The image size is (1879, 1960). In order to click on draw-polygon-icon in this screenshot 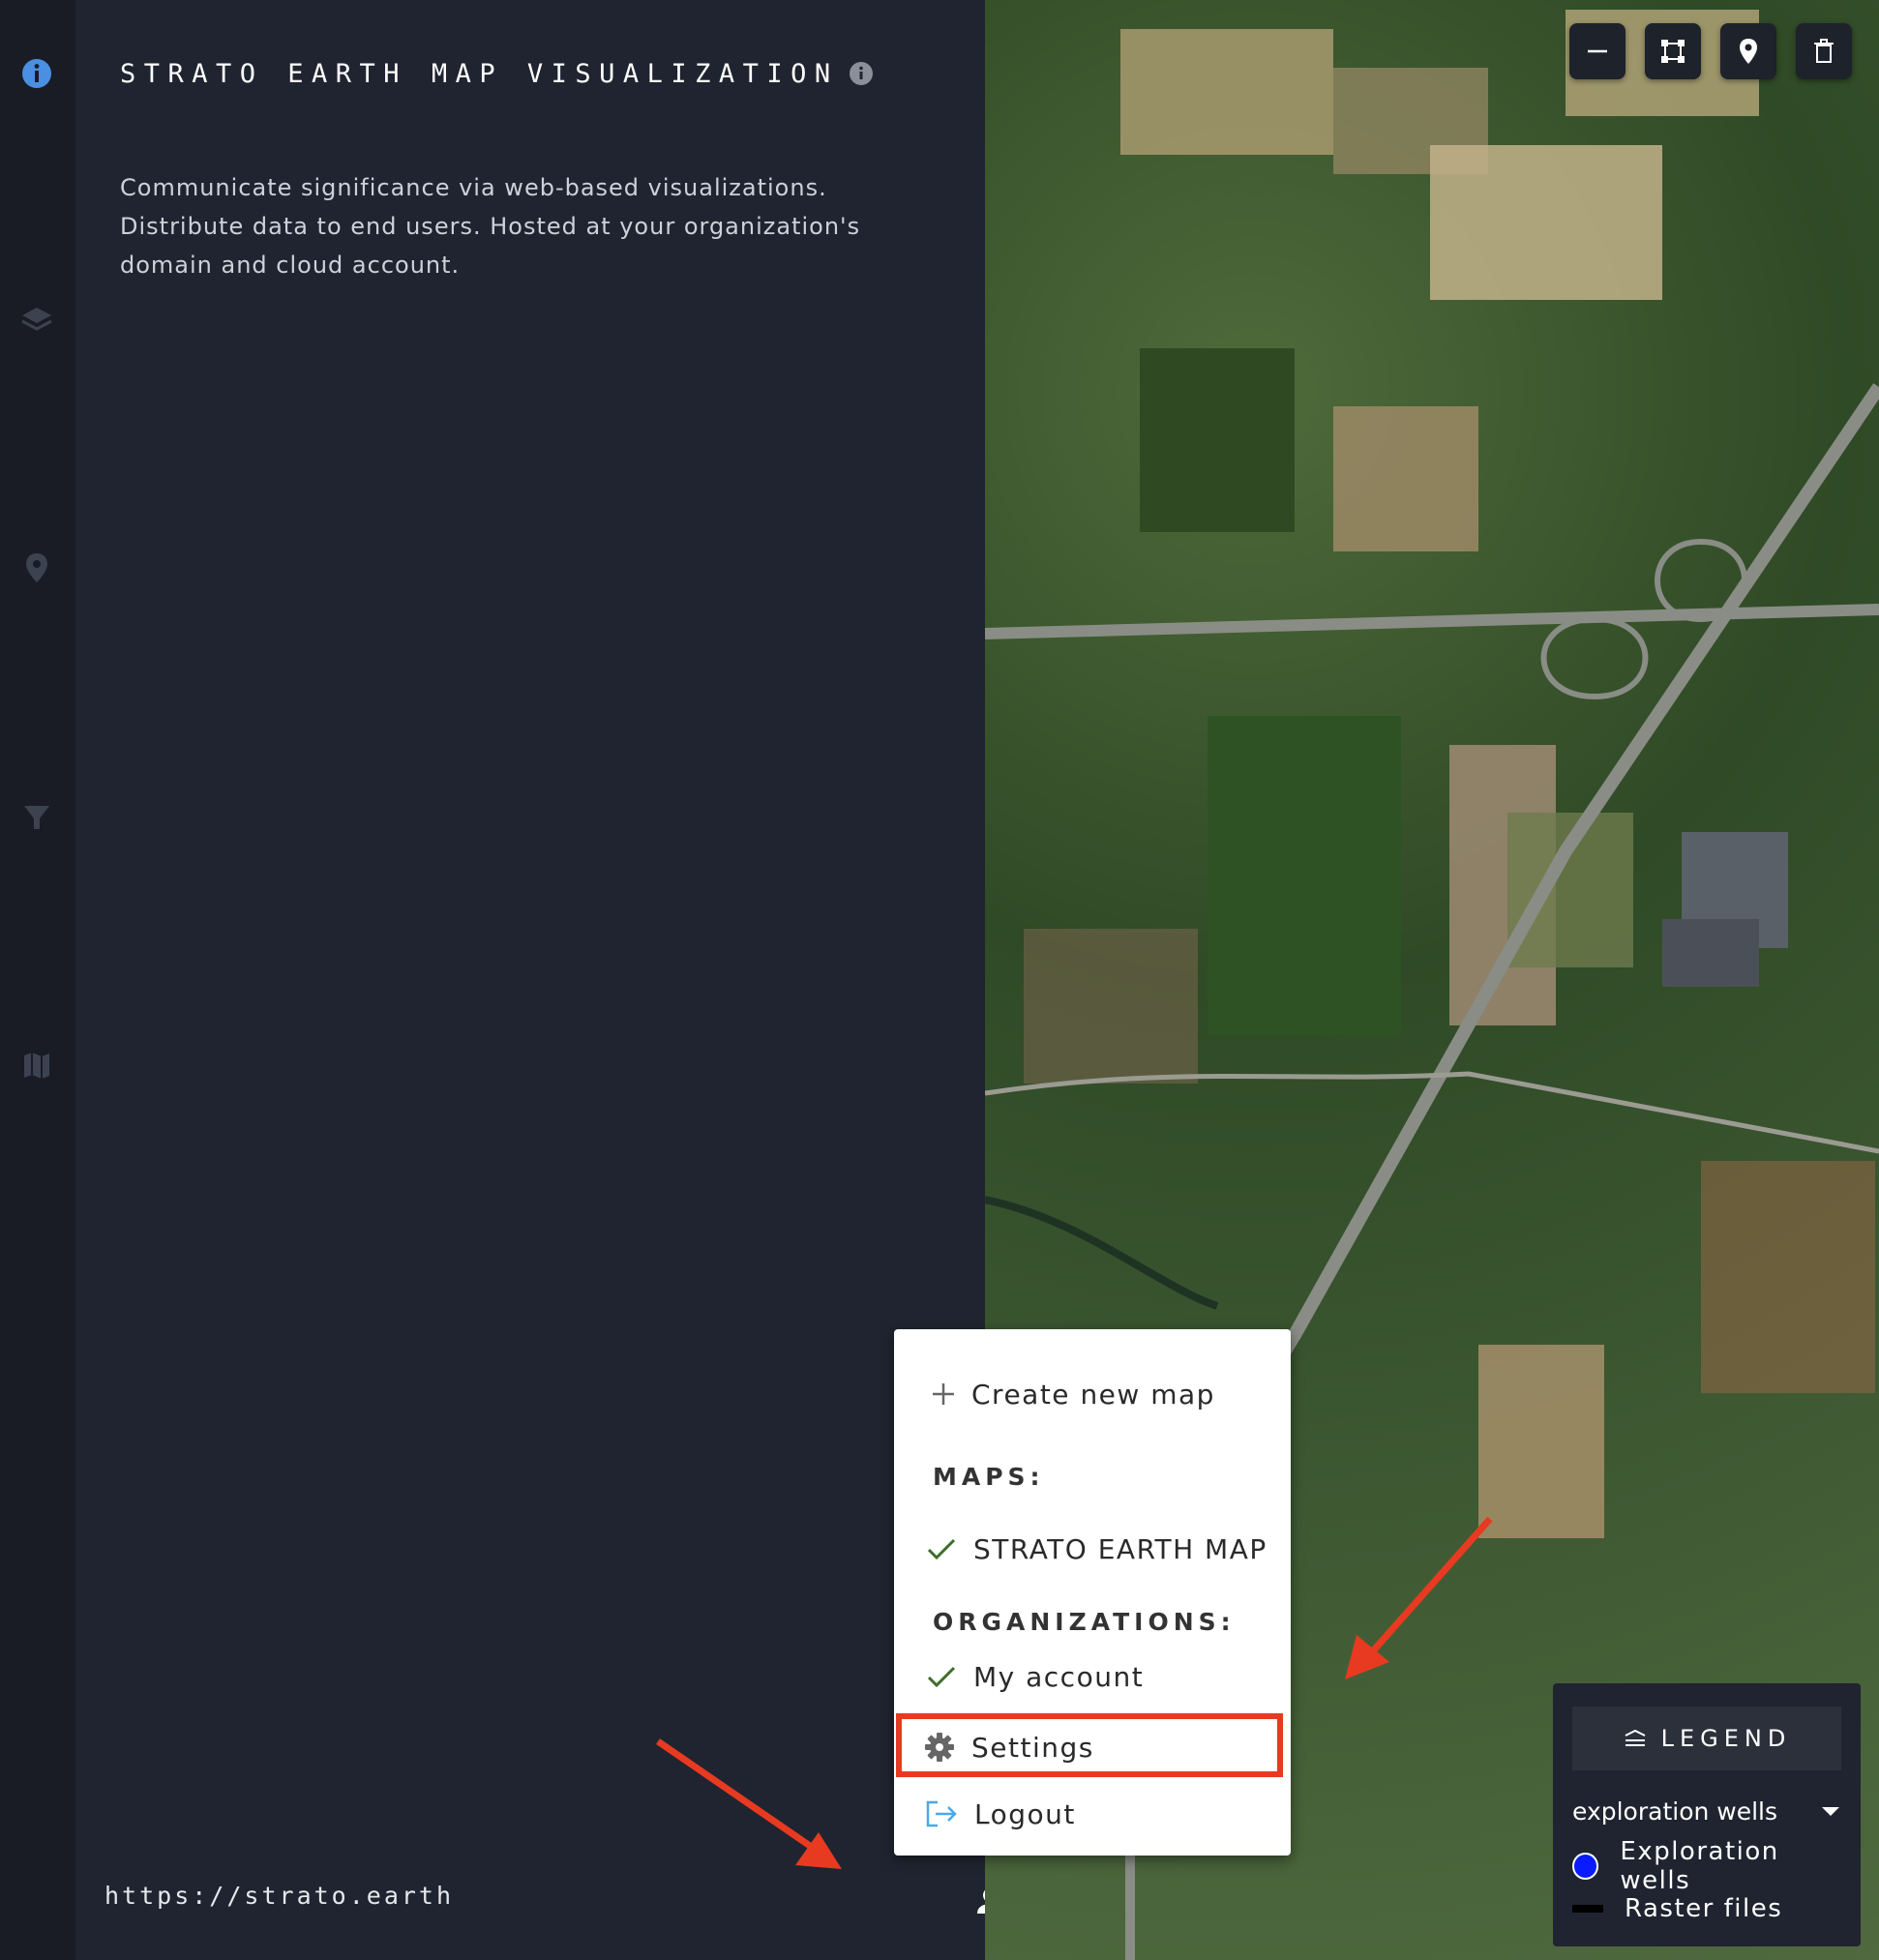, I will do `click(1673, 51)`.